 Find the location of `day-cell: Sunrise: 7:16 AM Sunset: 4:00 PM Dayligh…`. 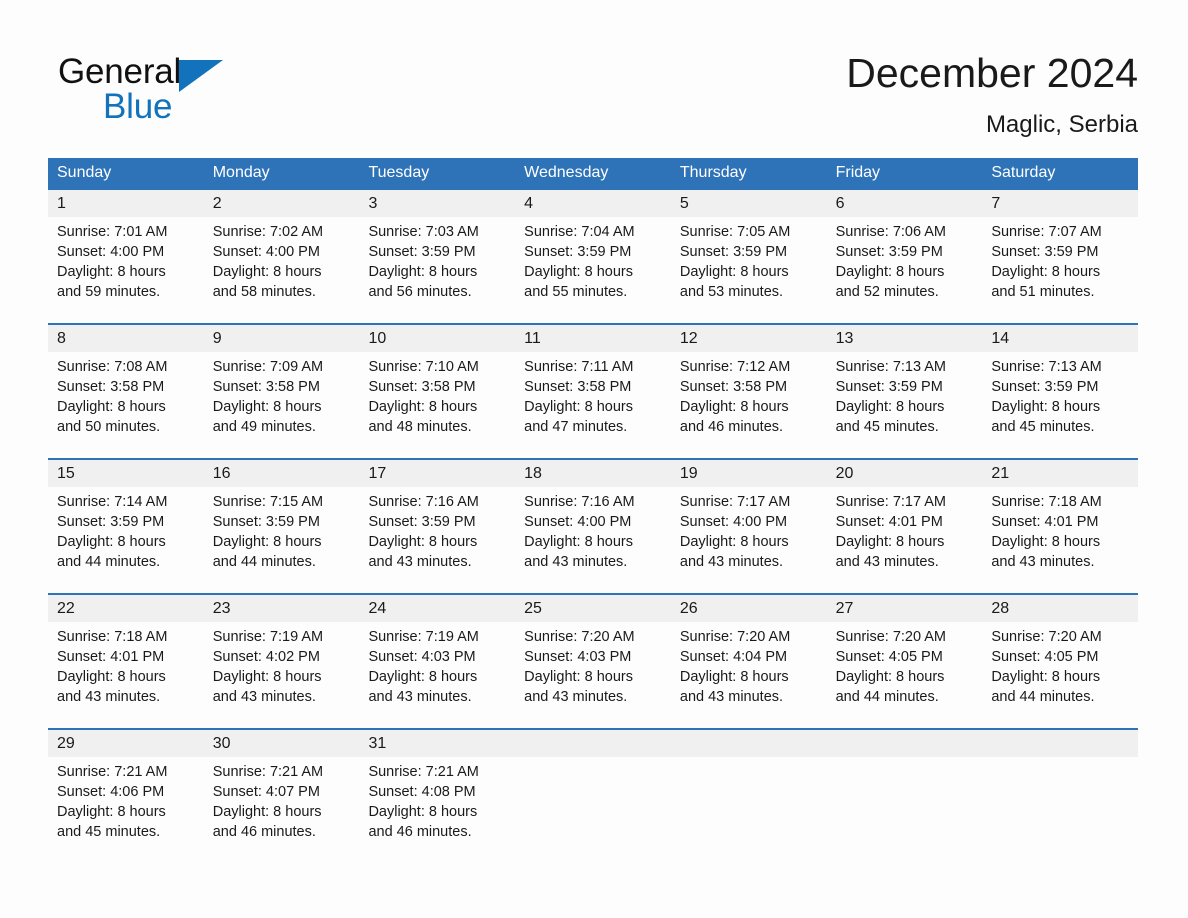

day-cell: Sunrise: 7:16 AM Sunset: 4:00 PM Dayligh… is located at coordinates (593, 540).